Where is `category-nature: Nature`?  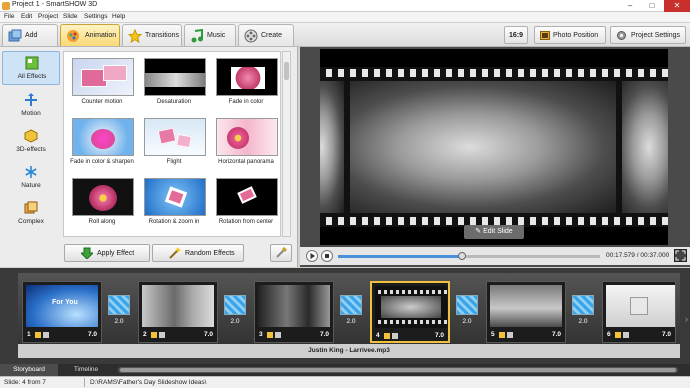 category-nature: Nature is located at coordinates (31, 178).